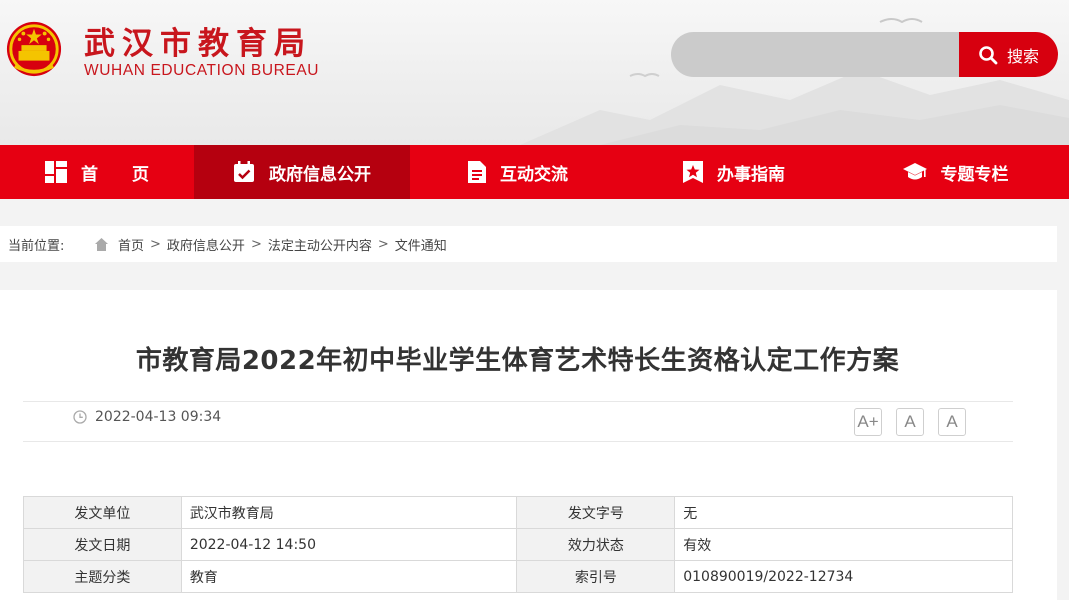  I want to click on info-value: 教育, so click(349, 576).